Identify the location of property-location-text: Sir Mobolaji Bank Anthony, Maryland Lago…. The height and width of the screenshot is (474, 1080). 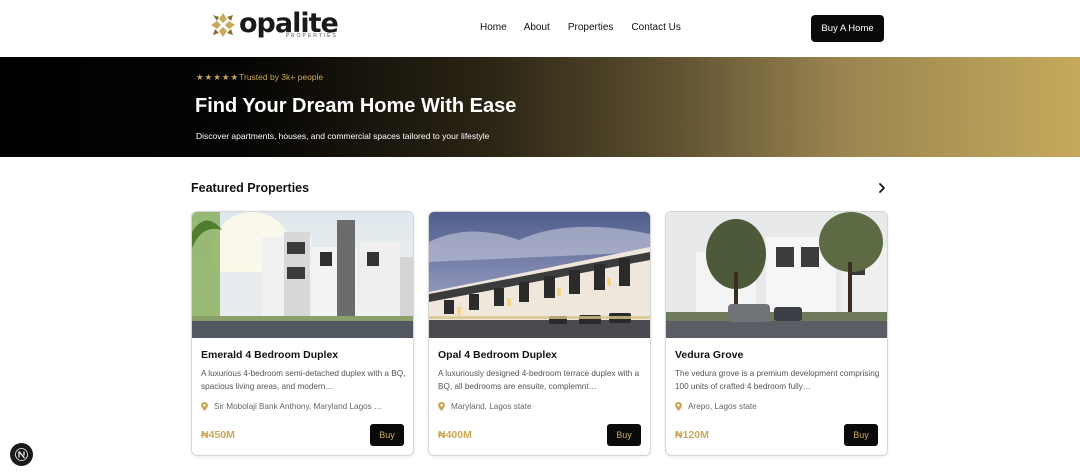
(298, 406).